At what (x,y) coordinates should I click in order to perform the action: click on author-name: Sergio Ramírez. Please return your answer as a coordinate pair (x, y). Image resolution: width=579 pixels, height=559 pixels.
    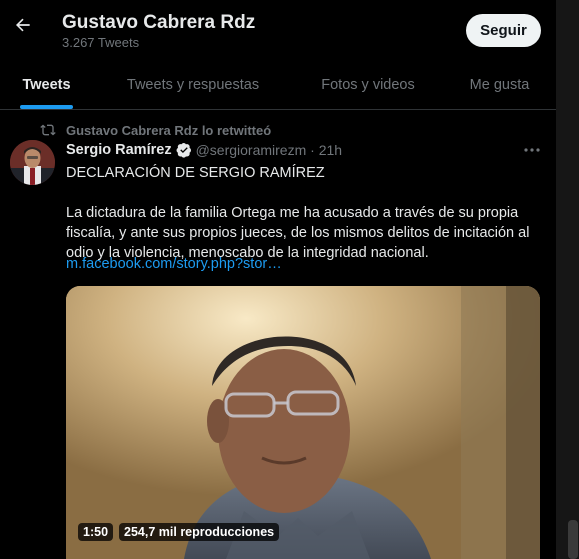
    Looking at the image, I should click on (119, 150).